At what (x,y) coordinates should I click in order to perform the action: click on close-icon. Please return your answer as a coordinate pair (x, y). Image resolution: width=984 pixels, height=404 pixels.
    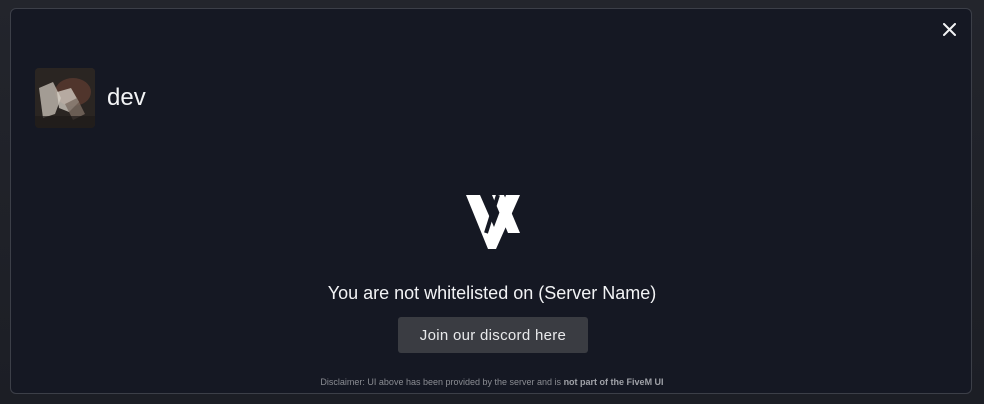
    Looking at the image, I should click on (949, 29).